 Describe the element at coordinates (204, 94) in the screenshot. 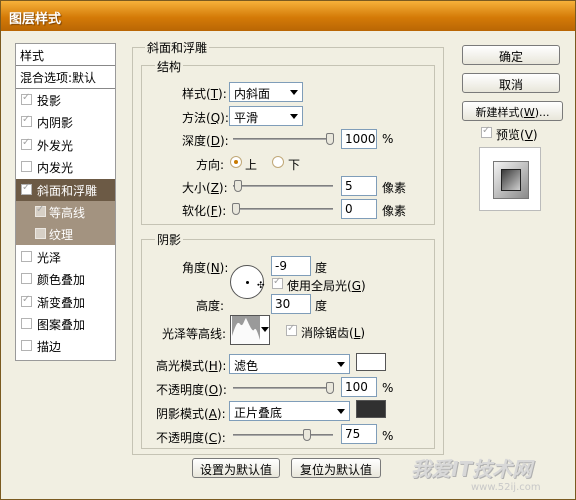

I see `style-label: 样式(T):` at that location.